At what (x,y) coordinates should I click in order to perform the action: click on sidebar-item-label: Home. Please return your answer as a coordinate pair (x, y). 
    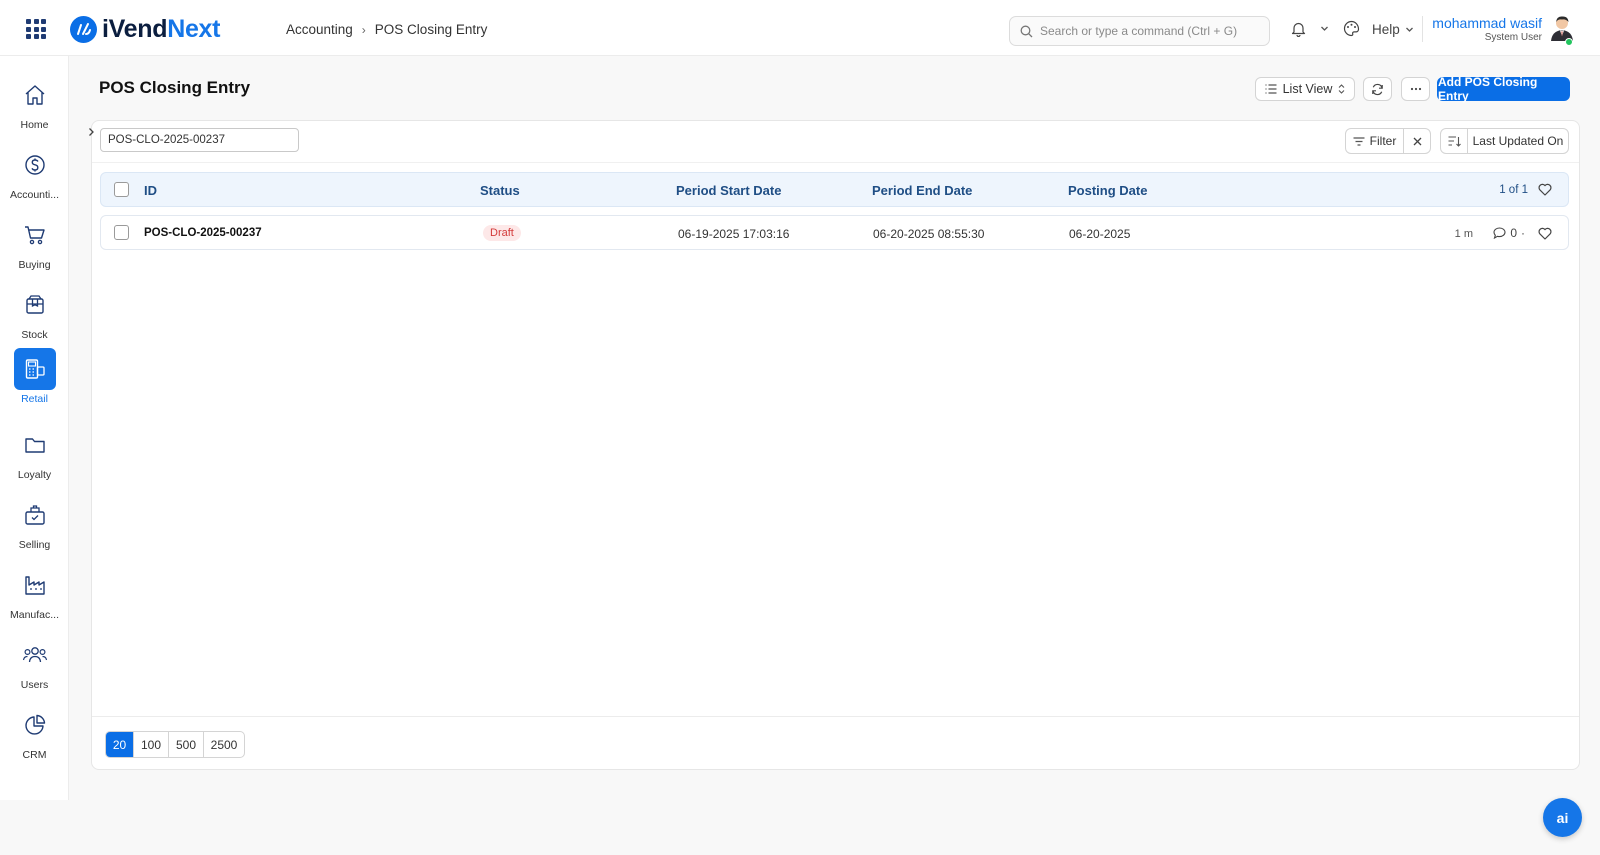
    Looking at the image, I should click on (34, 125).